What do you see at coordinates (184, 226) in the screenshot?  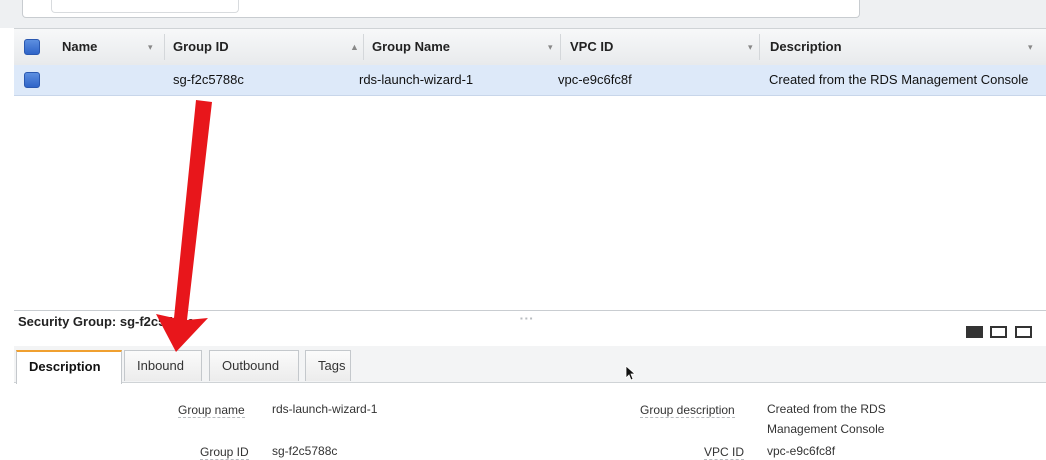 I see `red-arrow-icon` at bounding box center [184, 226].